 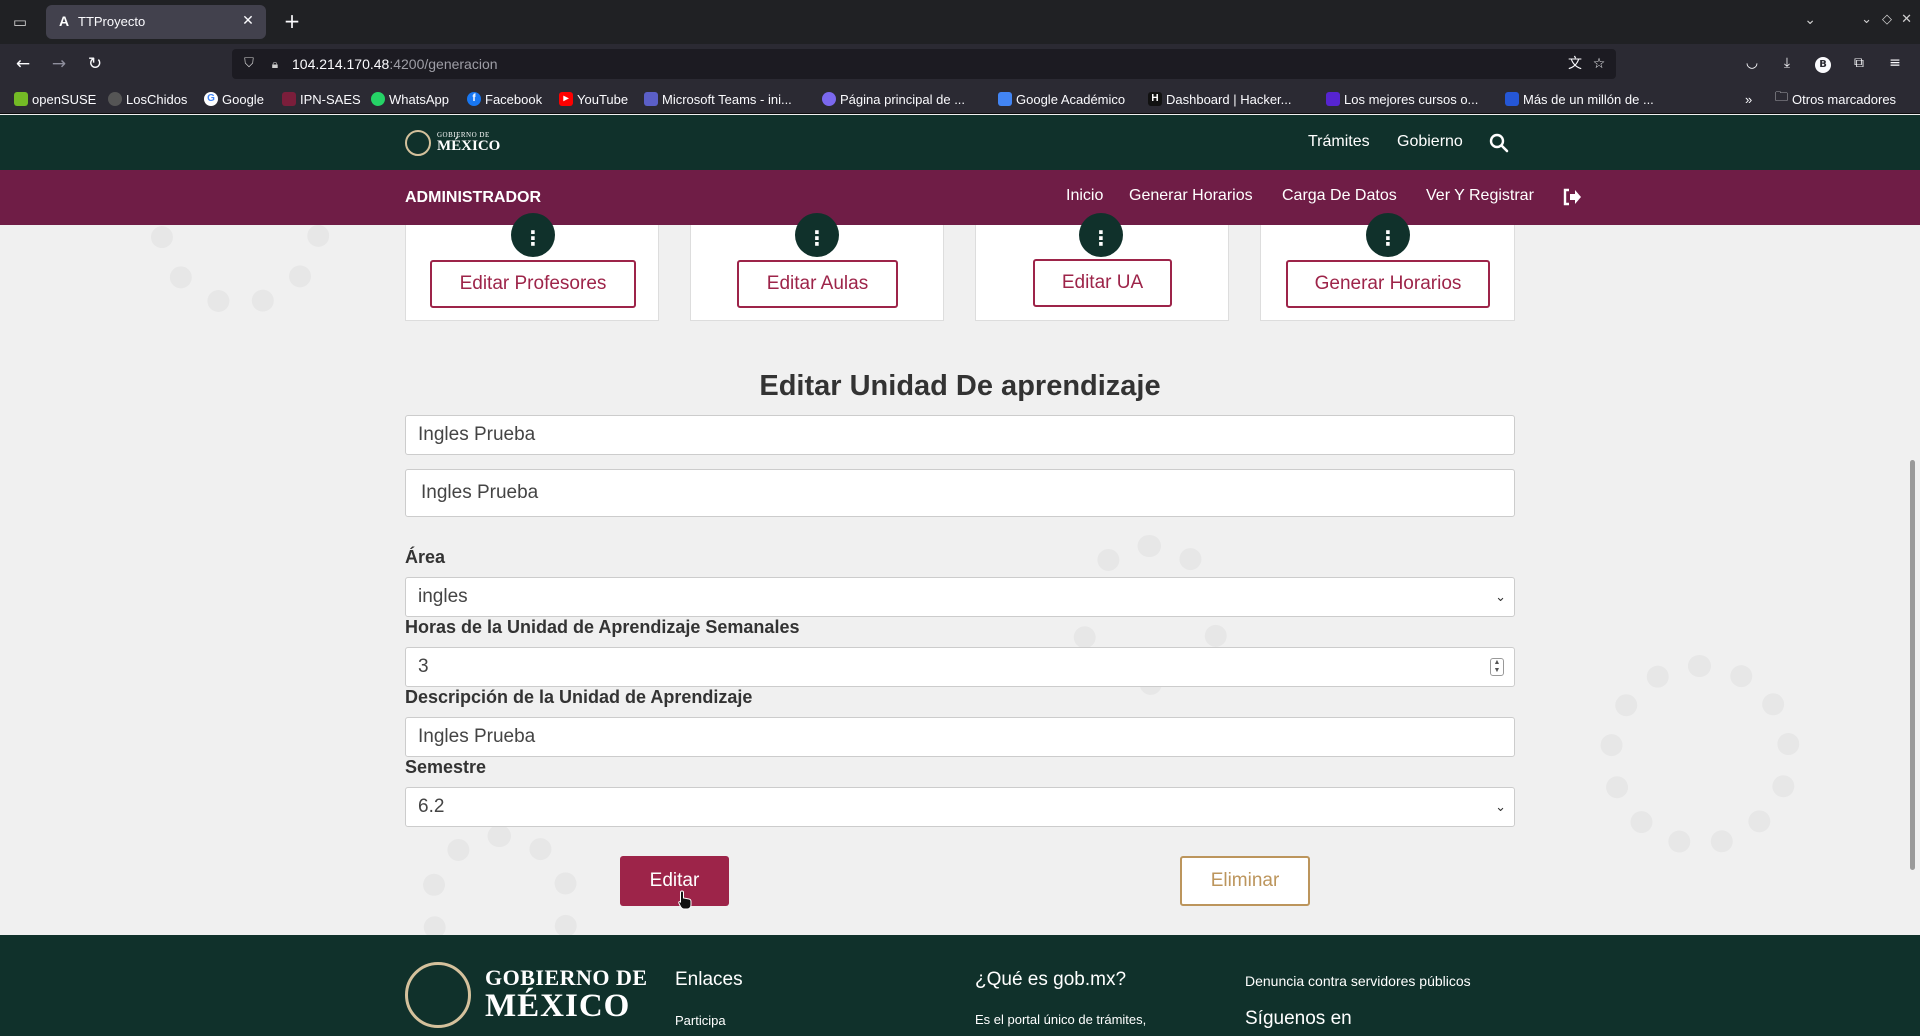 I want to click on edit-aulas-button: Editar Aulas, so click(x=817, y=284).